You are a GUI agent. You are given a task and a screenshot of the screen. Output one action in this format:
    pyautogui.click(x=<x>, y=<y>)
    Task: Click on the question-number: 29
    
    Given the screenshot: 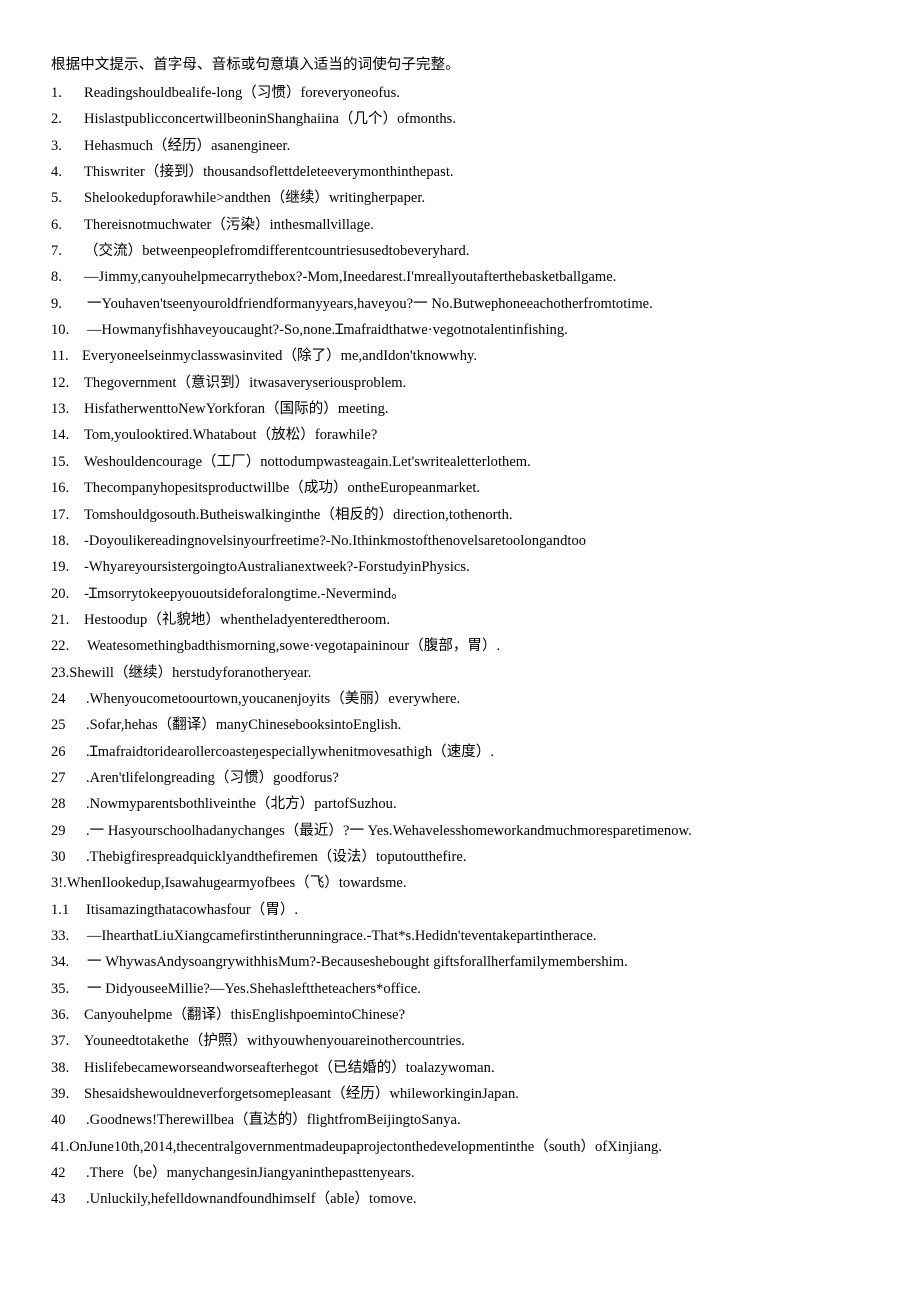 What is the action you would take?
    pyautogui.click(x=58, y=830)
    